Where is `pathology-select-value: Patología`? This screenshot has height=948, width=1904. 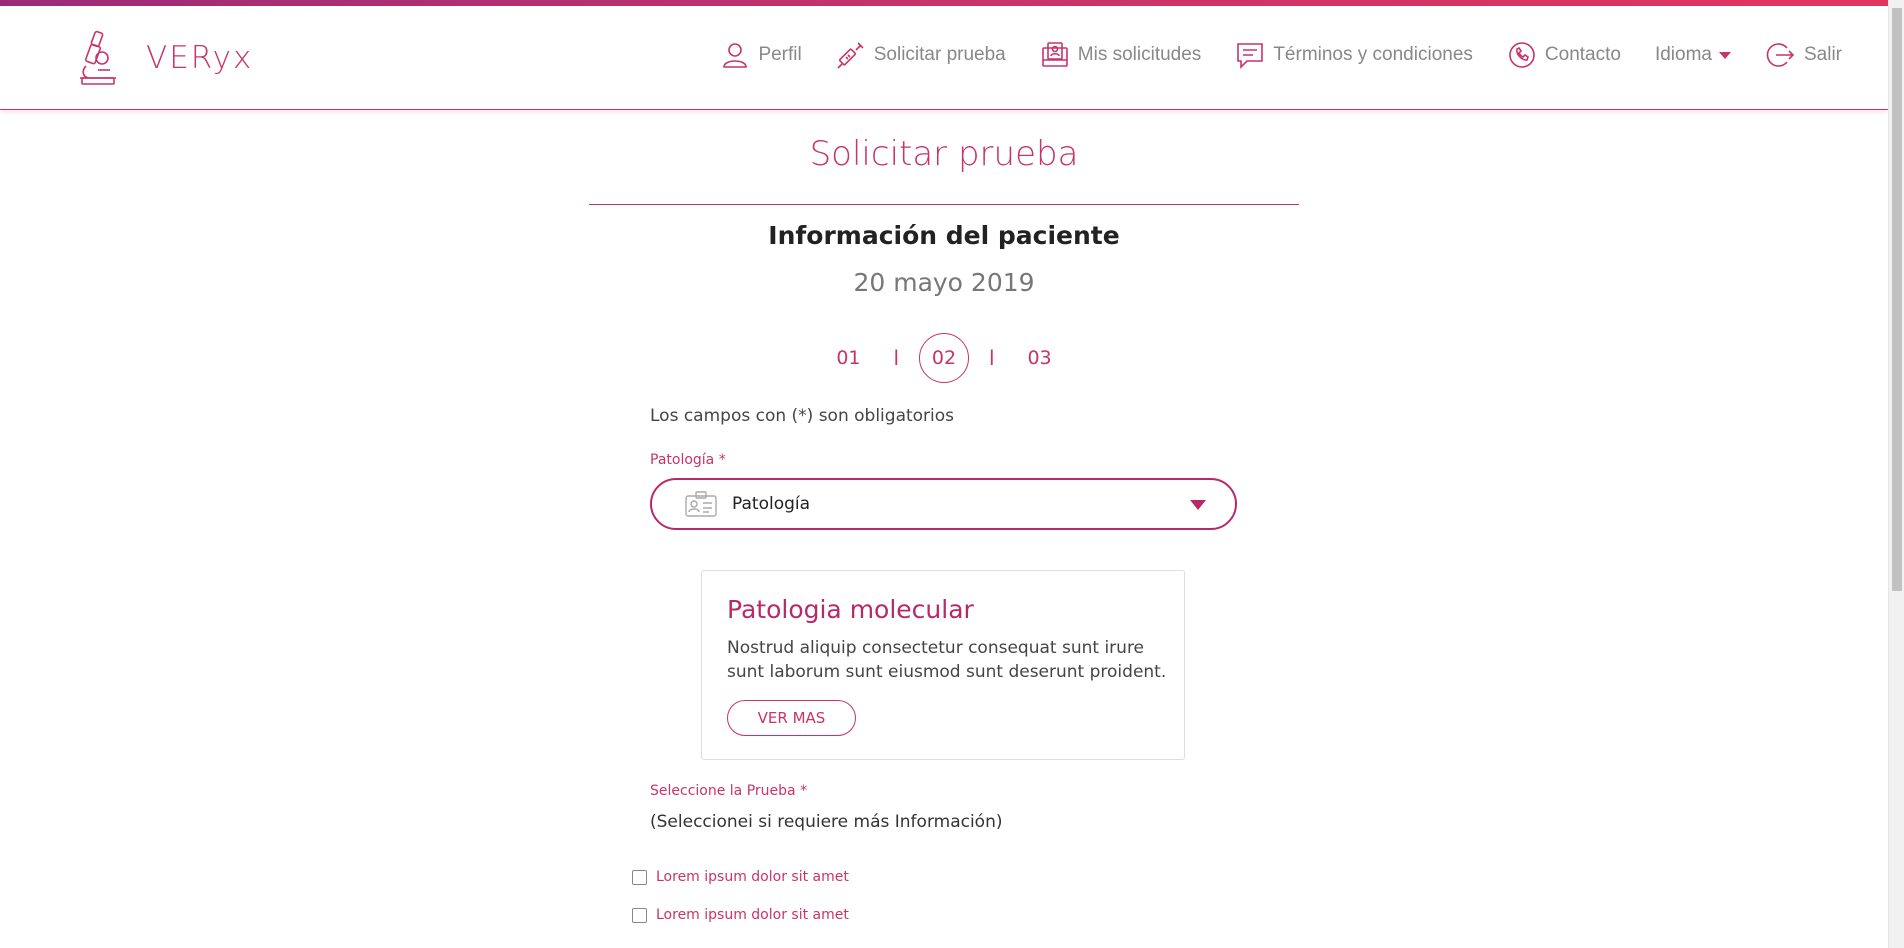 pathology-select-value: Patología is located at coordinates (771, 504).